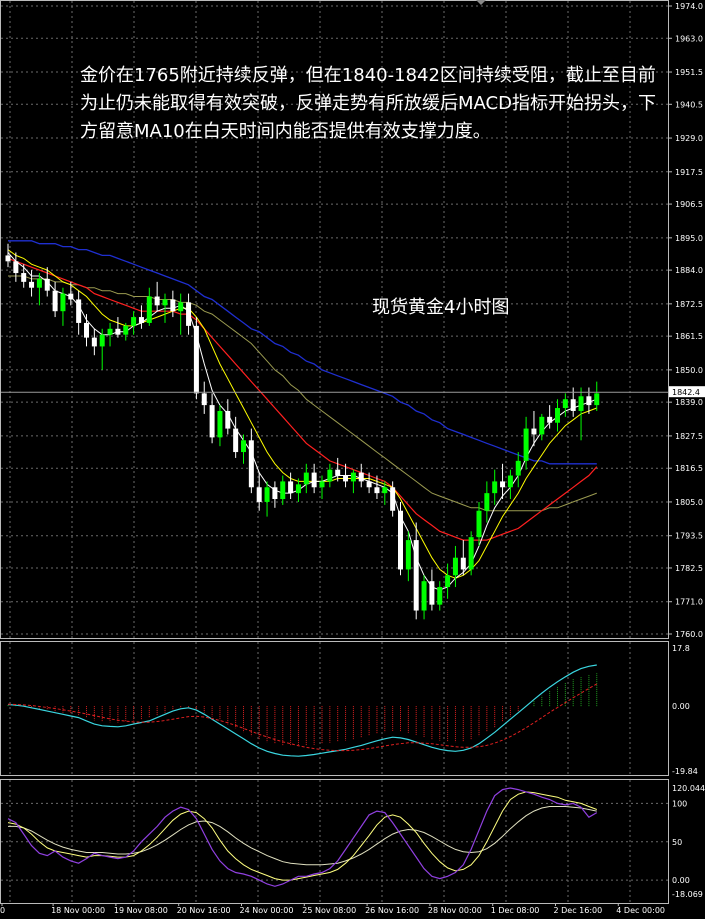 The width and height of the screenshot is (705, 919). What do you see at coordinates (689, 238) in the screenshot?
I see `y-tick-label: 1895.0` at bounding box center [689, 238].